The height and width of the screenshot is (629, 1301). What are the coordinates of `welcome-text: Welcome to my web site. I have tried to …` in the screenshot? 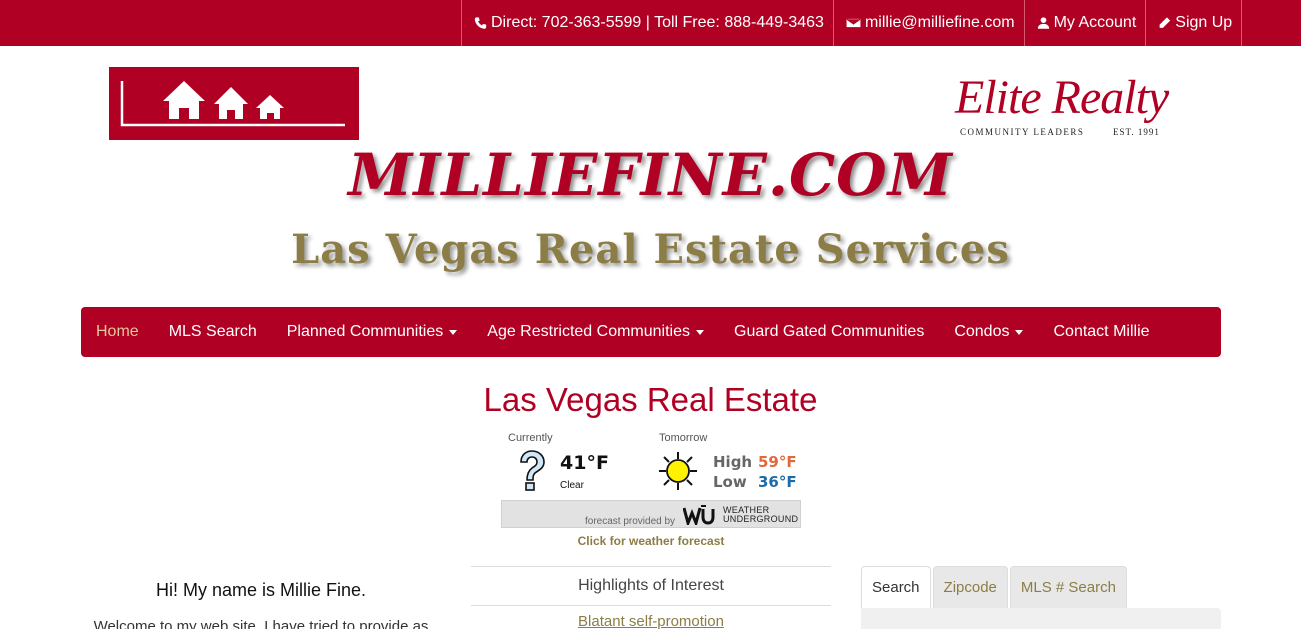 It's located at (261, 623).